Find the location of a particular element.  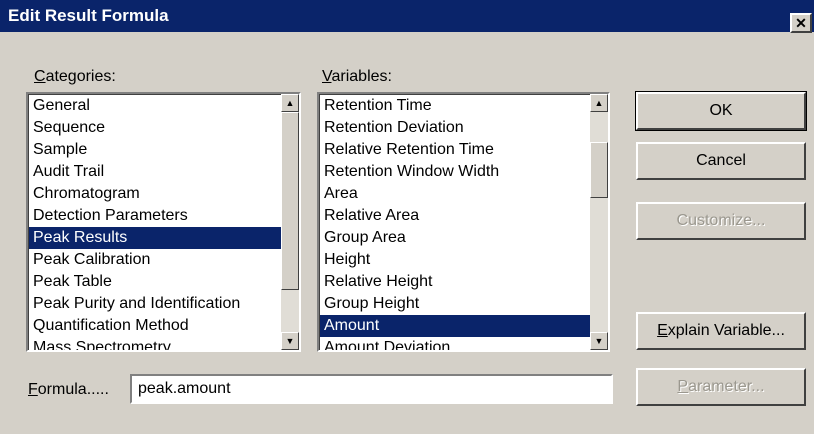

categories-list-item: Audit Trail is located at coordinates (155, 172).